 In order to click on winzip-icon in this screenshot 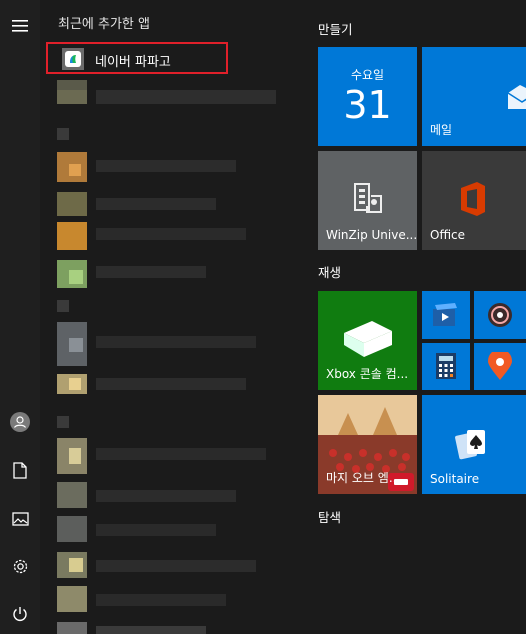, I will do `click(368, 200)`.